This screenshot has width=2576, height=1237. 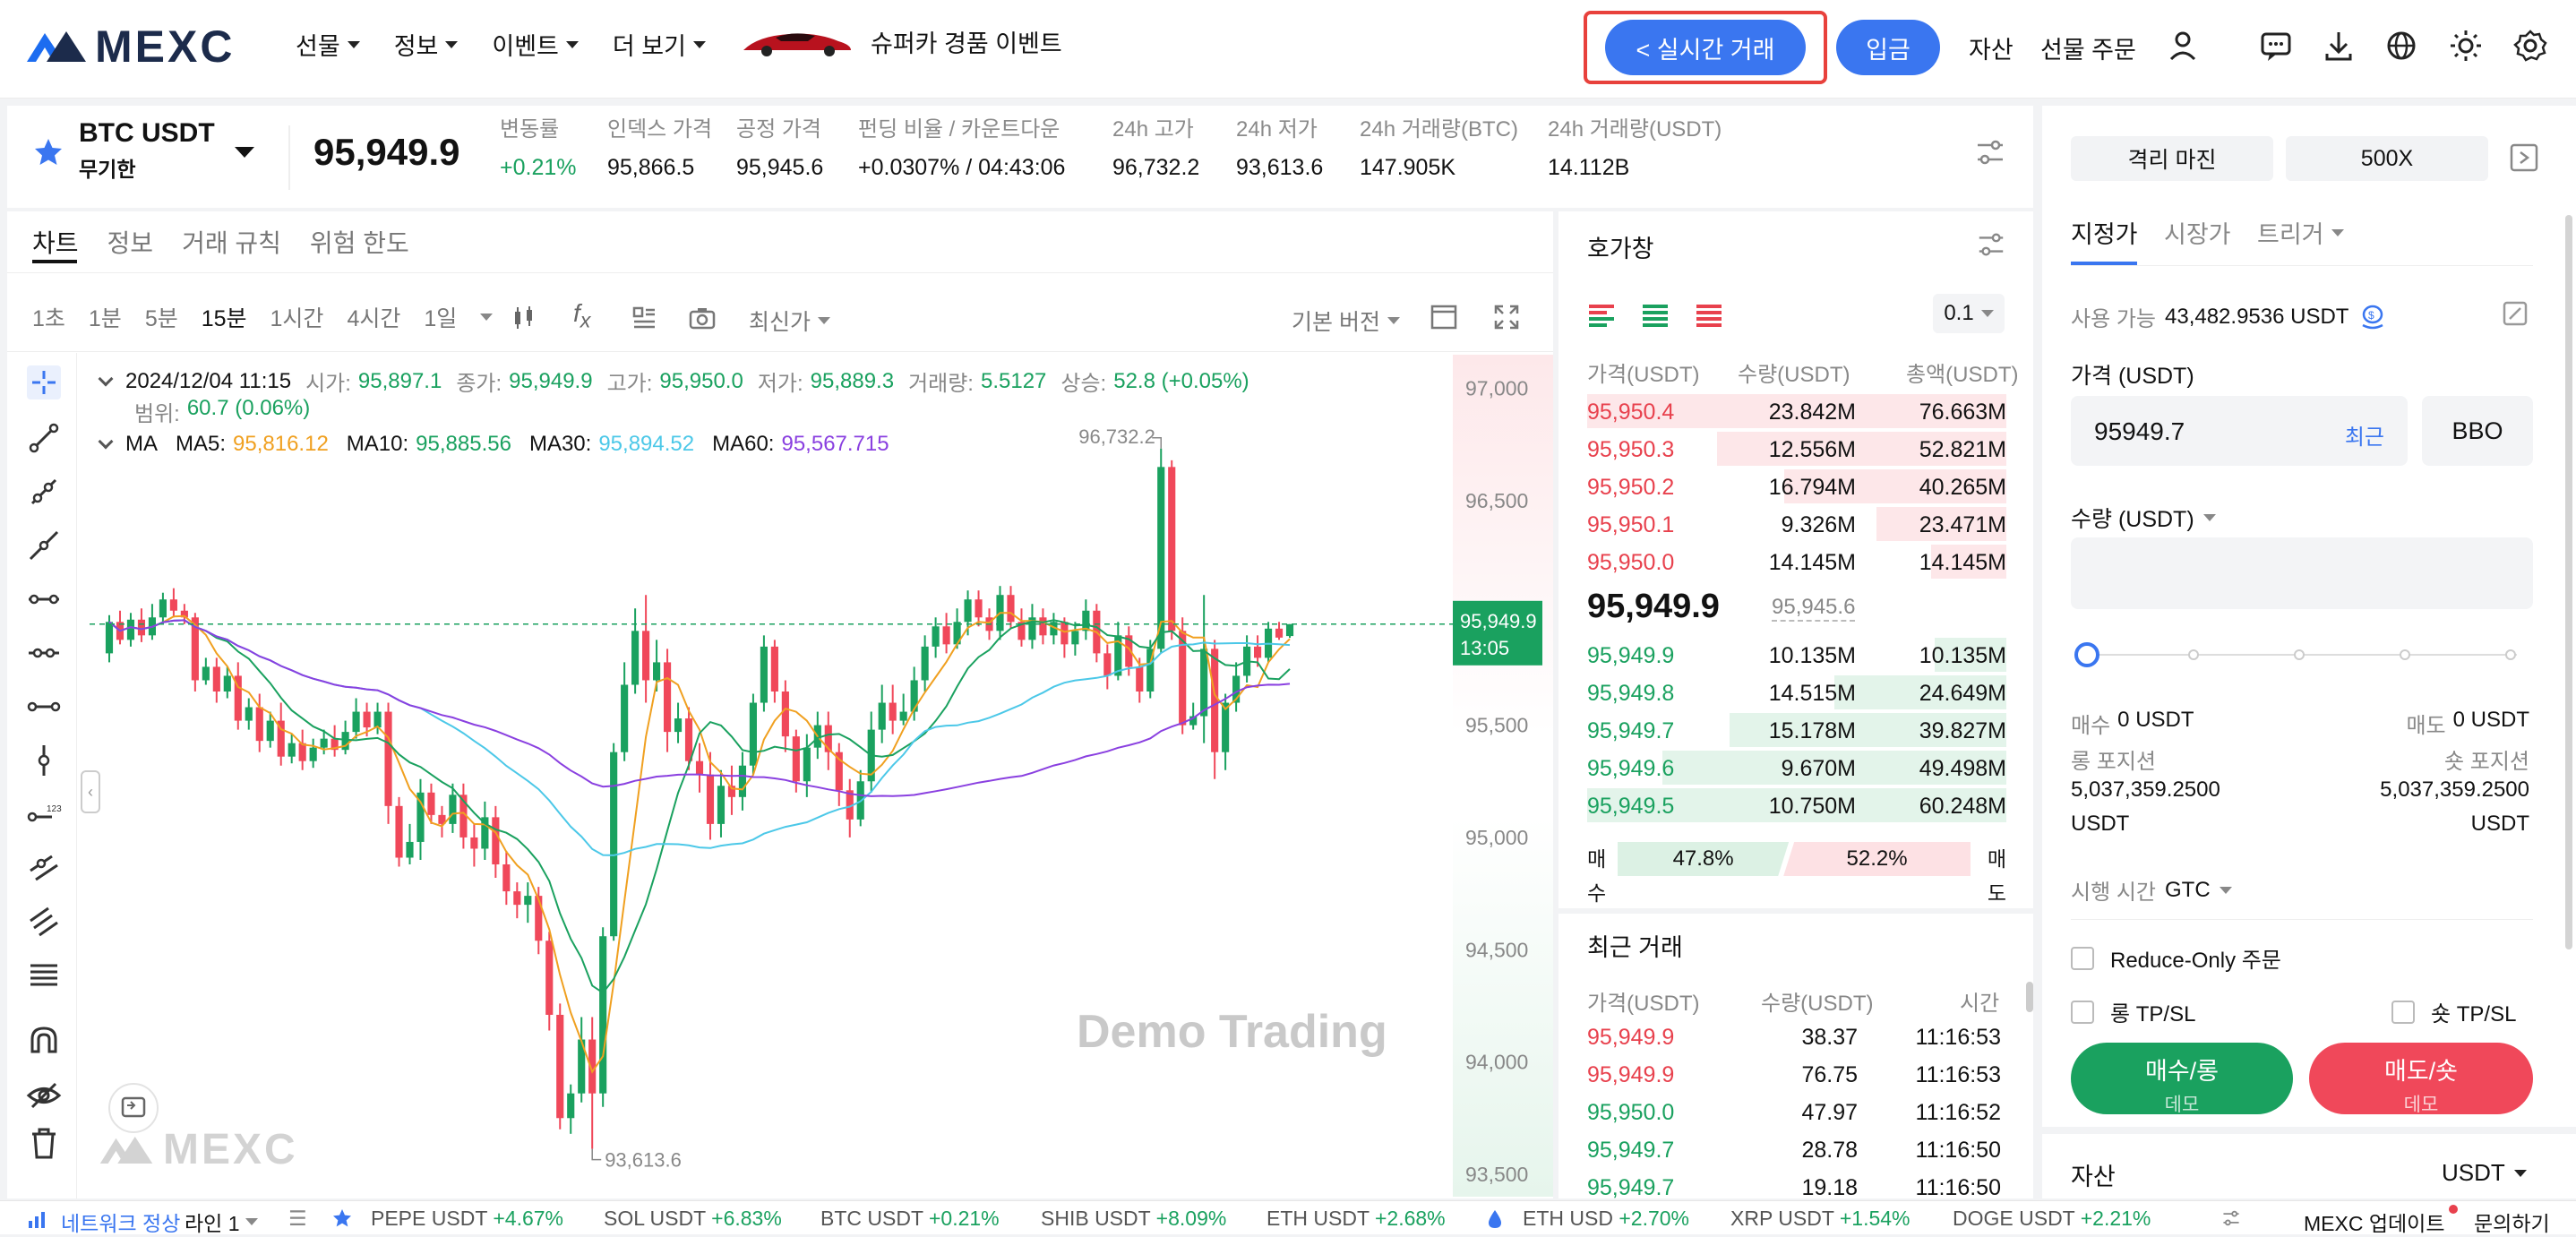 What do you see at coordinates (524, 318) in the screenshot?
I see `candle-type-icon` at bounding box center [524, 318].